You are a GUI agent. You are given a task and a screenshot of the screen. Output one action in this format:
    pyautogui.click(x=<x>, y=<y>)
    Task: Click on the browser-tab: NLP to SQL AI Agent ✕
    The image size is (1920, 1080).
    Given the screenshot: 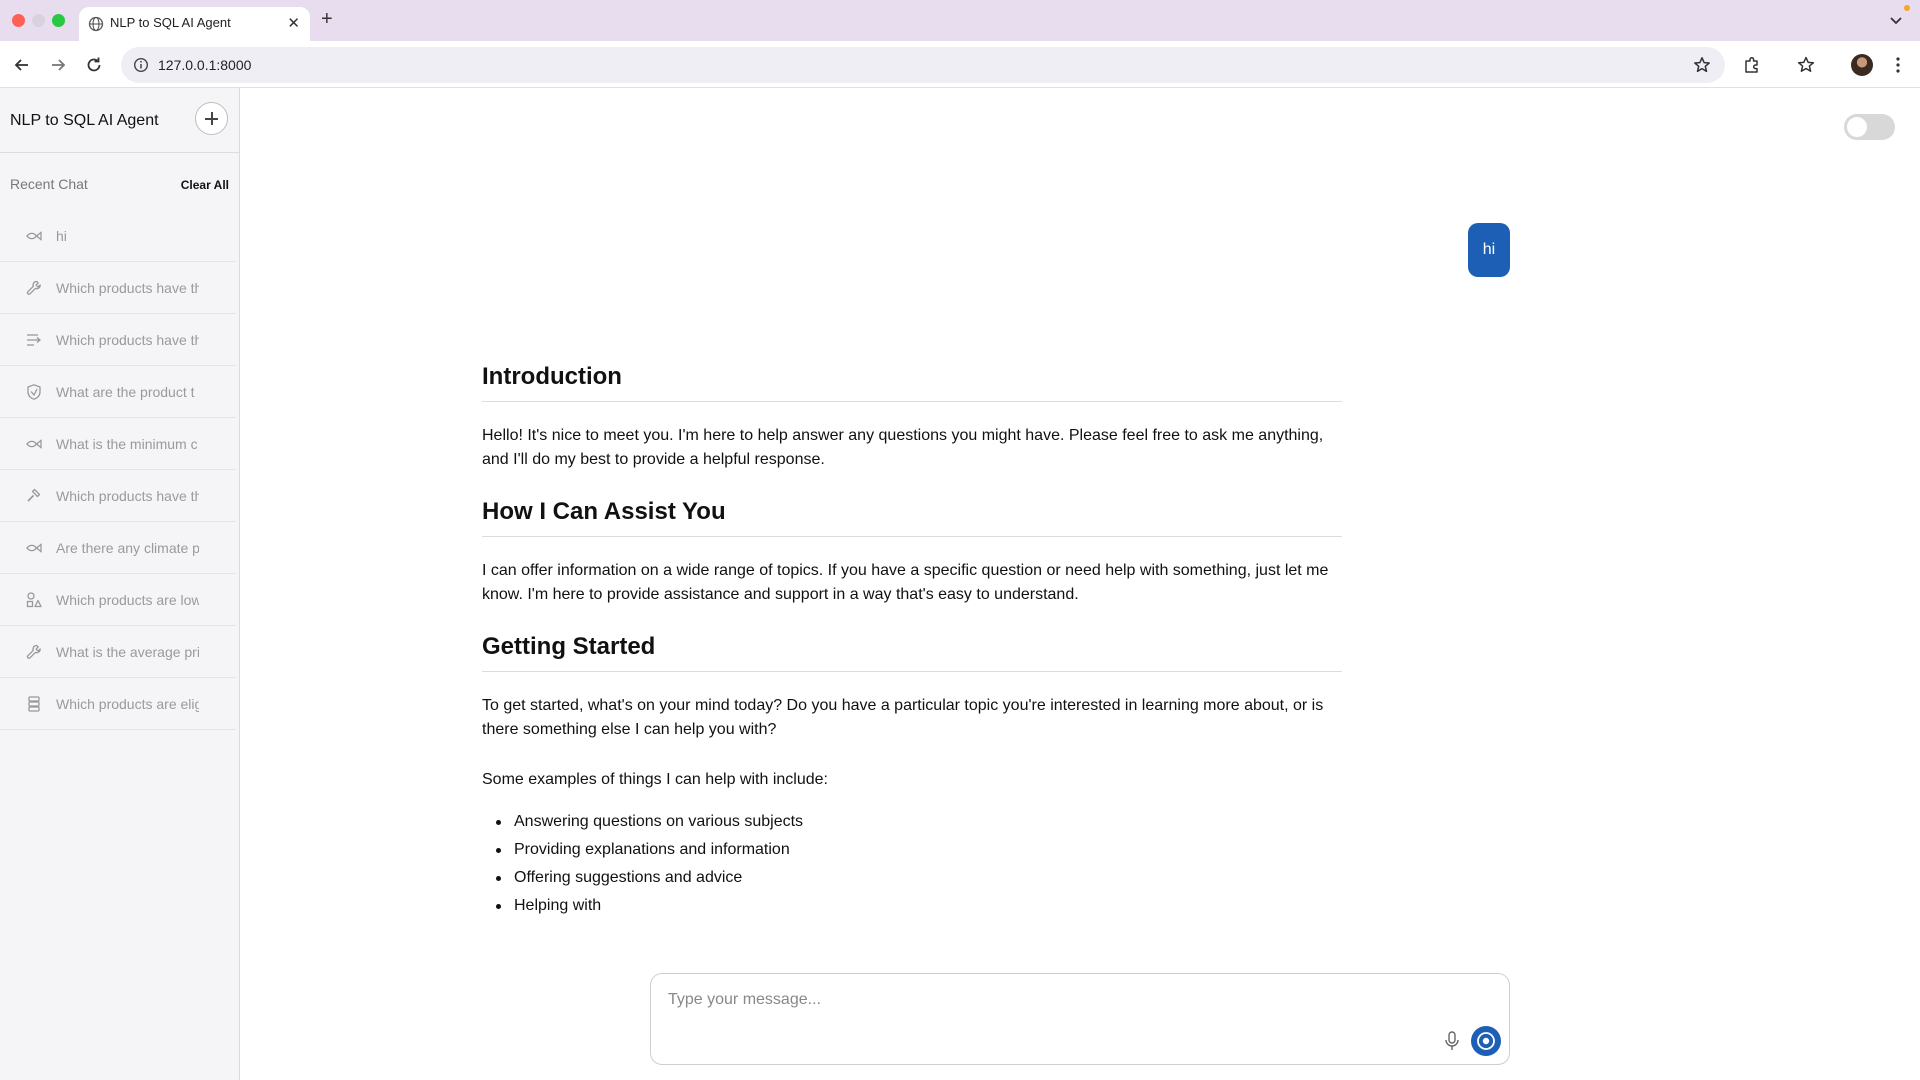 What is the action you would take?
    pyautogui.click(x=194, y=24)
    